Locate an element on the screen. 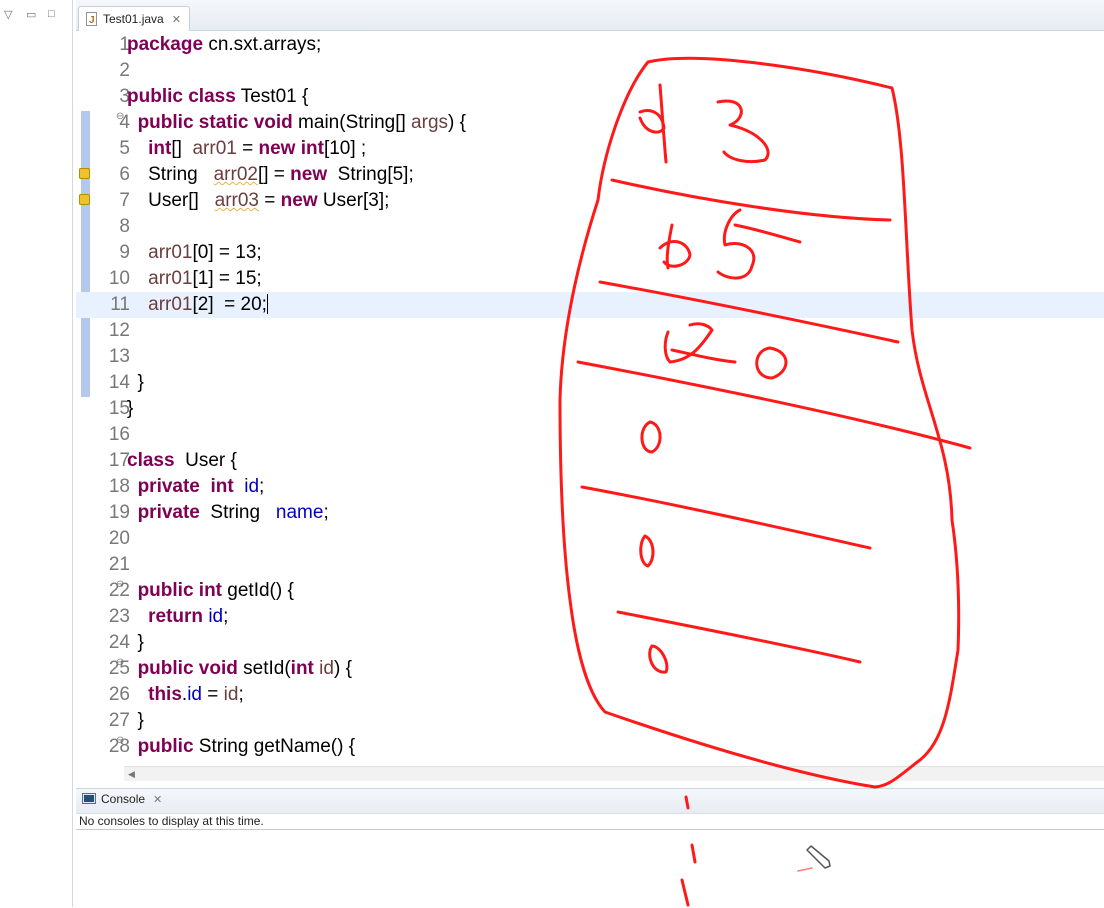  line-number: 6 is located at coordinates (124, 174).